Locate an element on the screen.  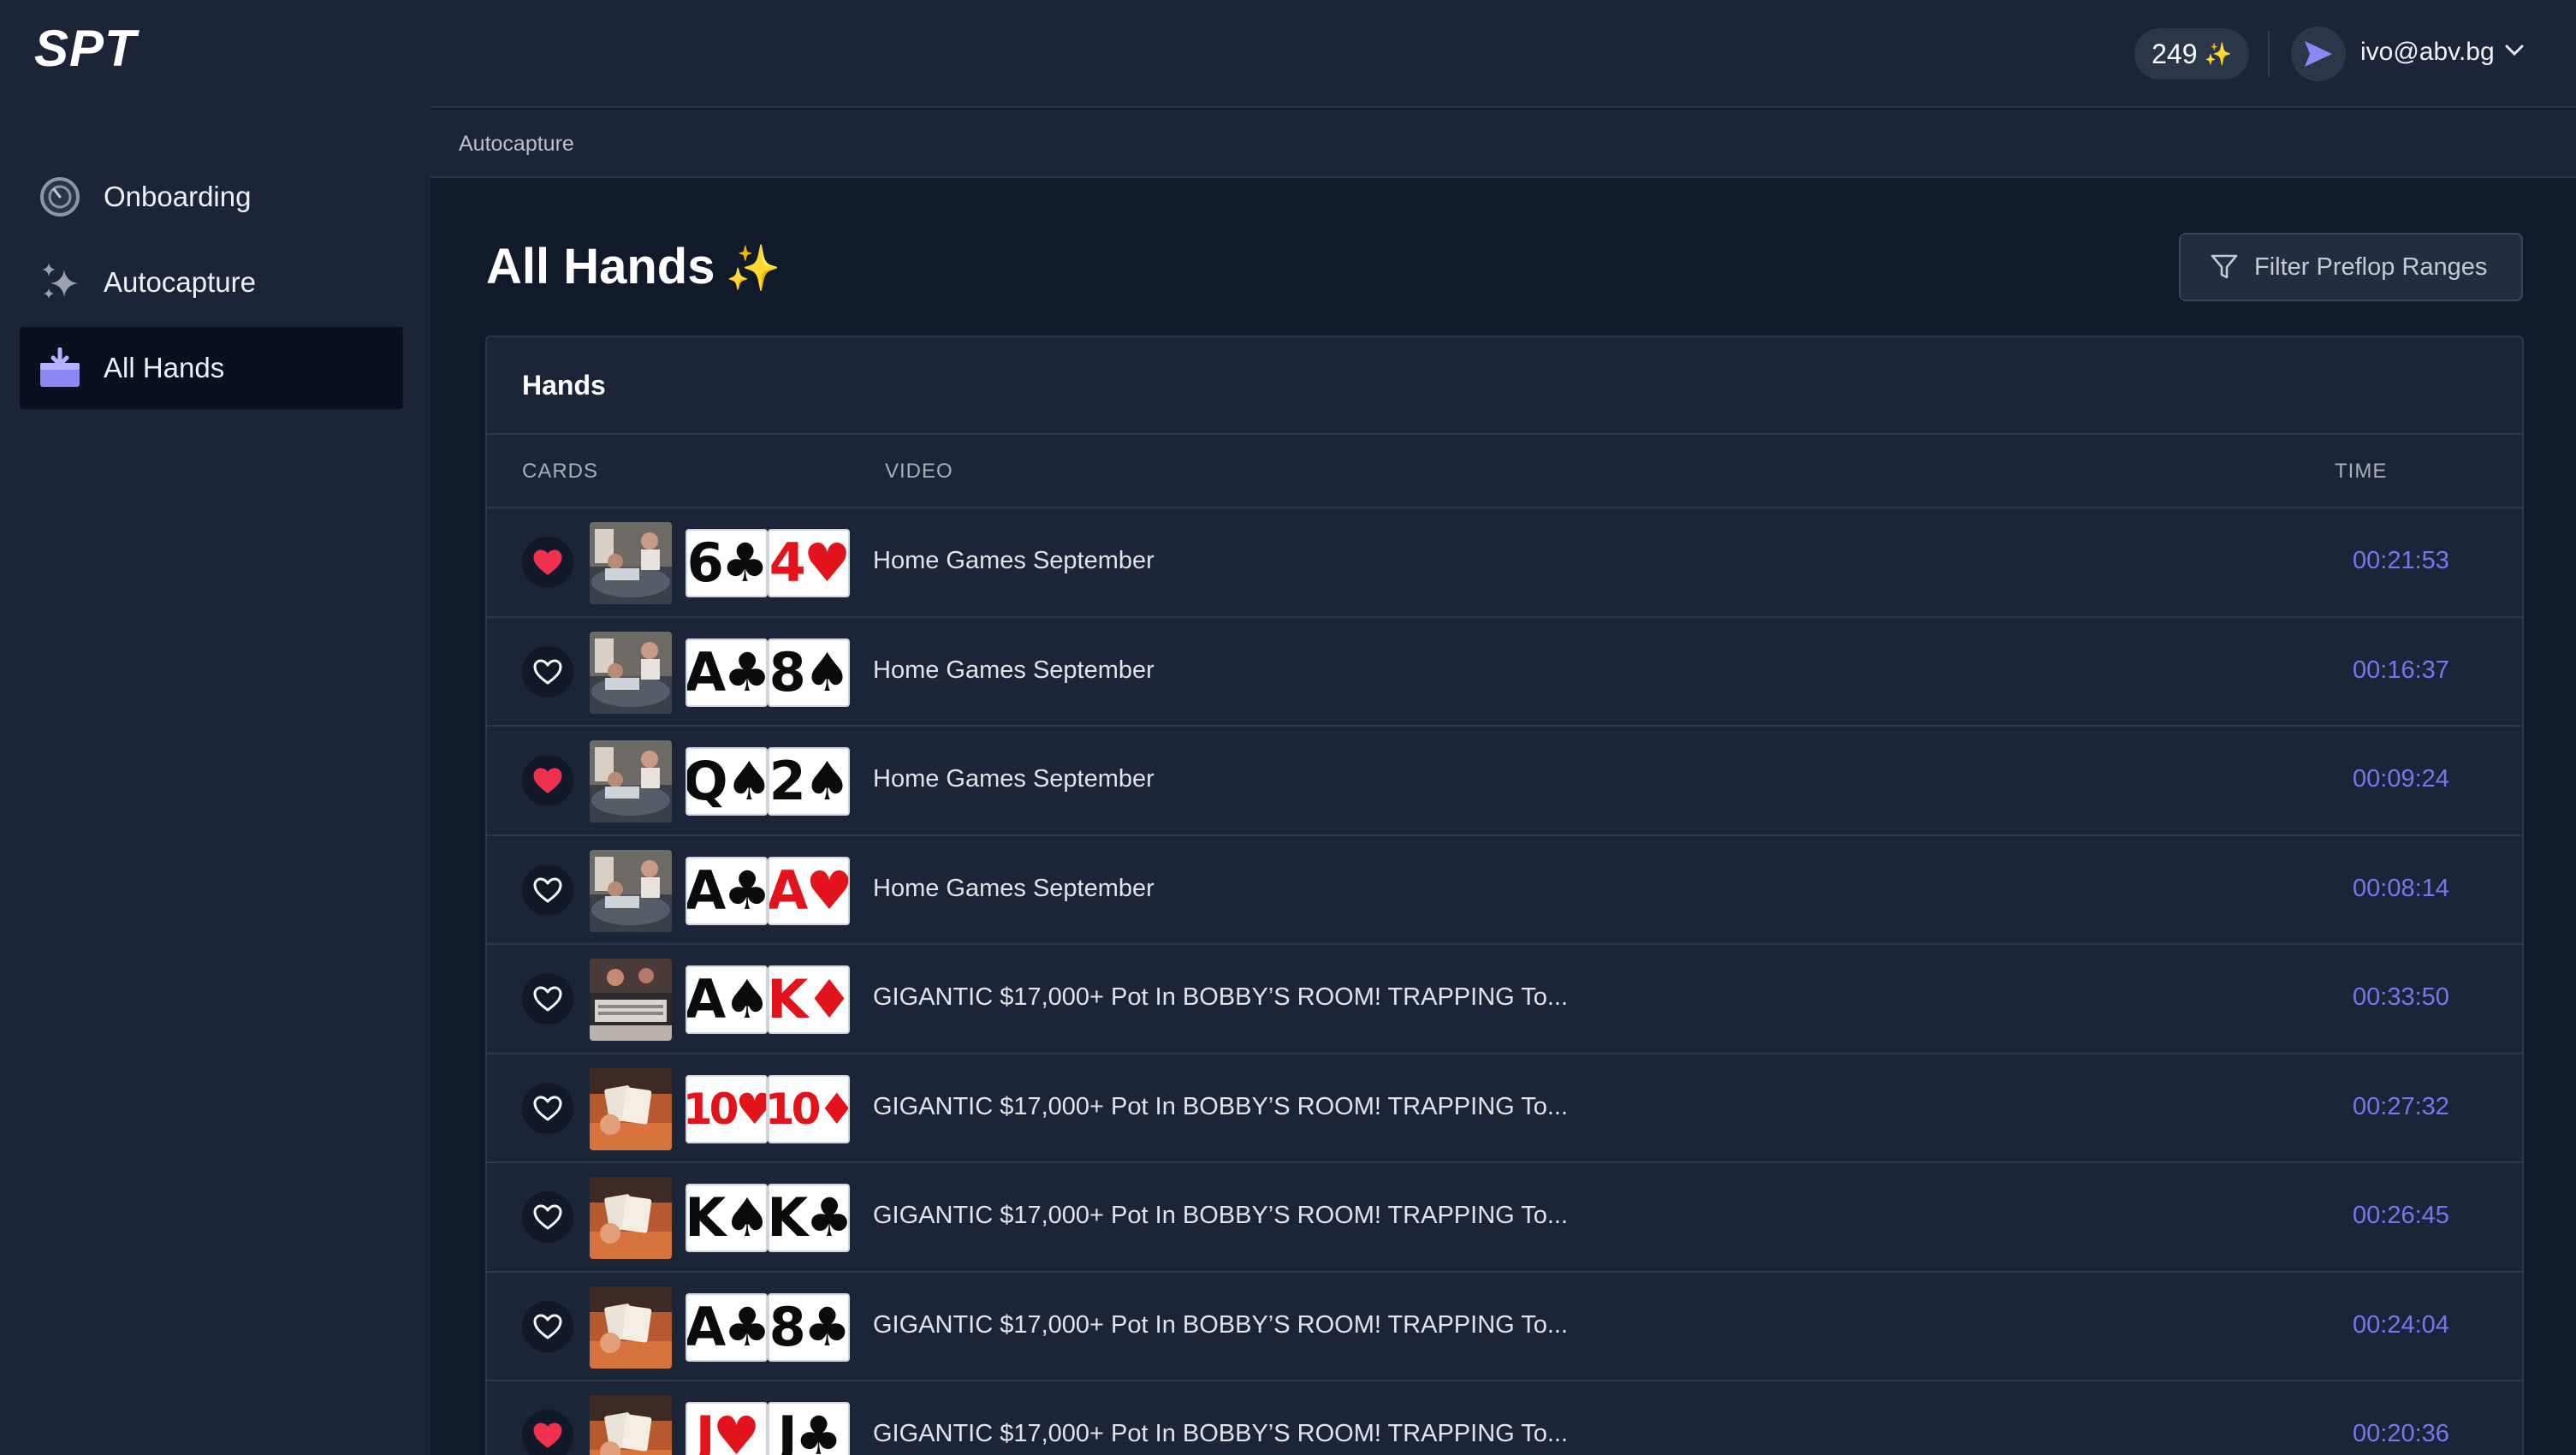
card-rank: J is located at coordinates (705, 1430).